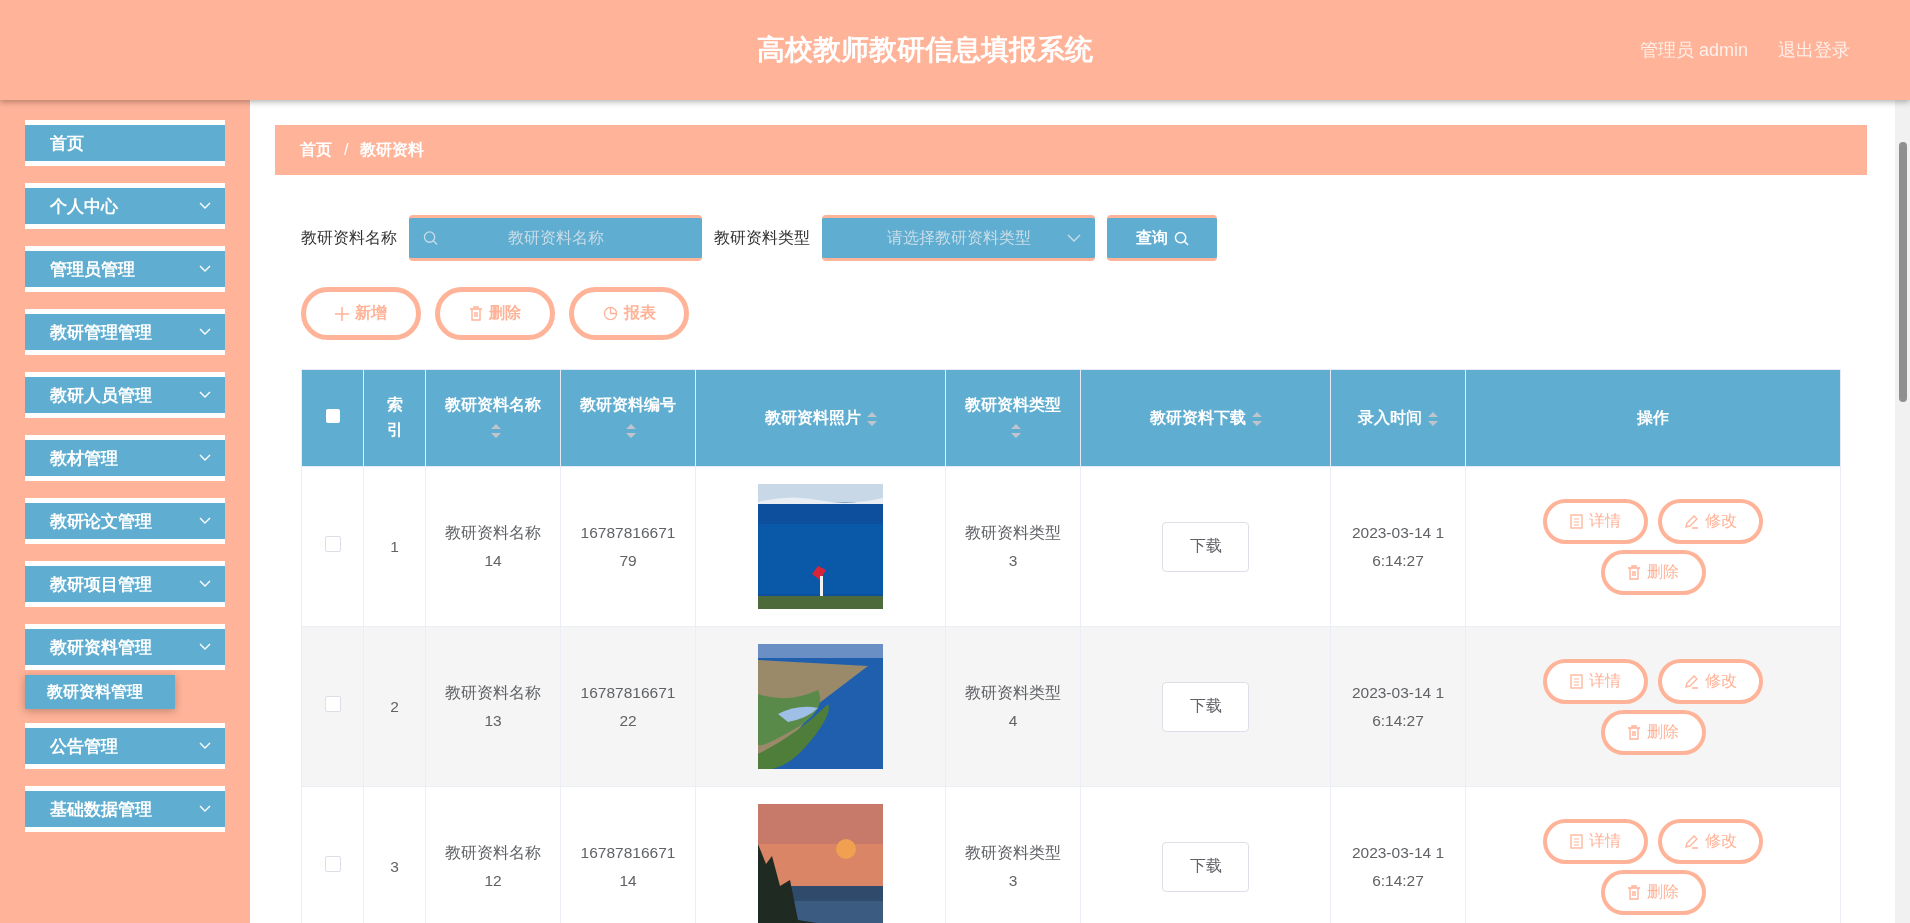 The image size is (1910, 923). What do you see at coordinates (125, 143) in the screenshot?
I see `sidebar-item: 首页` at bounding box center [125, 143].